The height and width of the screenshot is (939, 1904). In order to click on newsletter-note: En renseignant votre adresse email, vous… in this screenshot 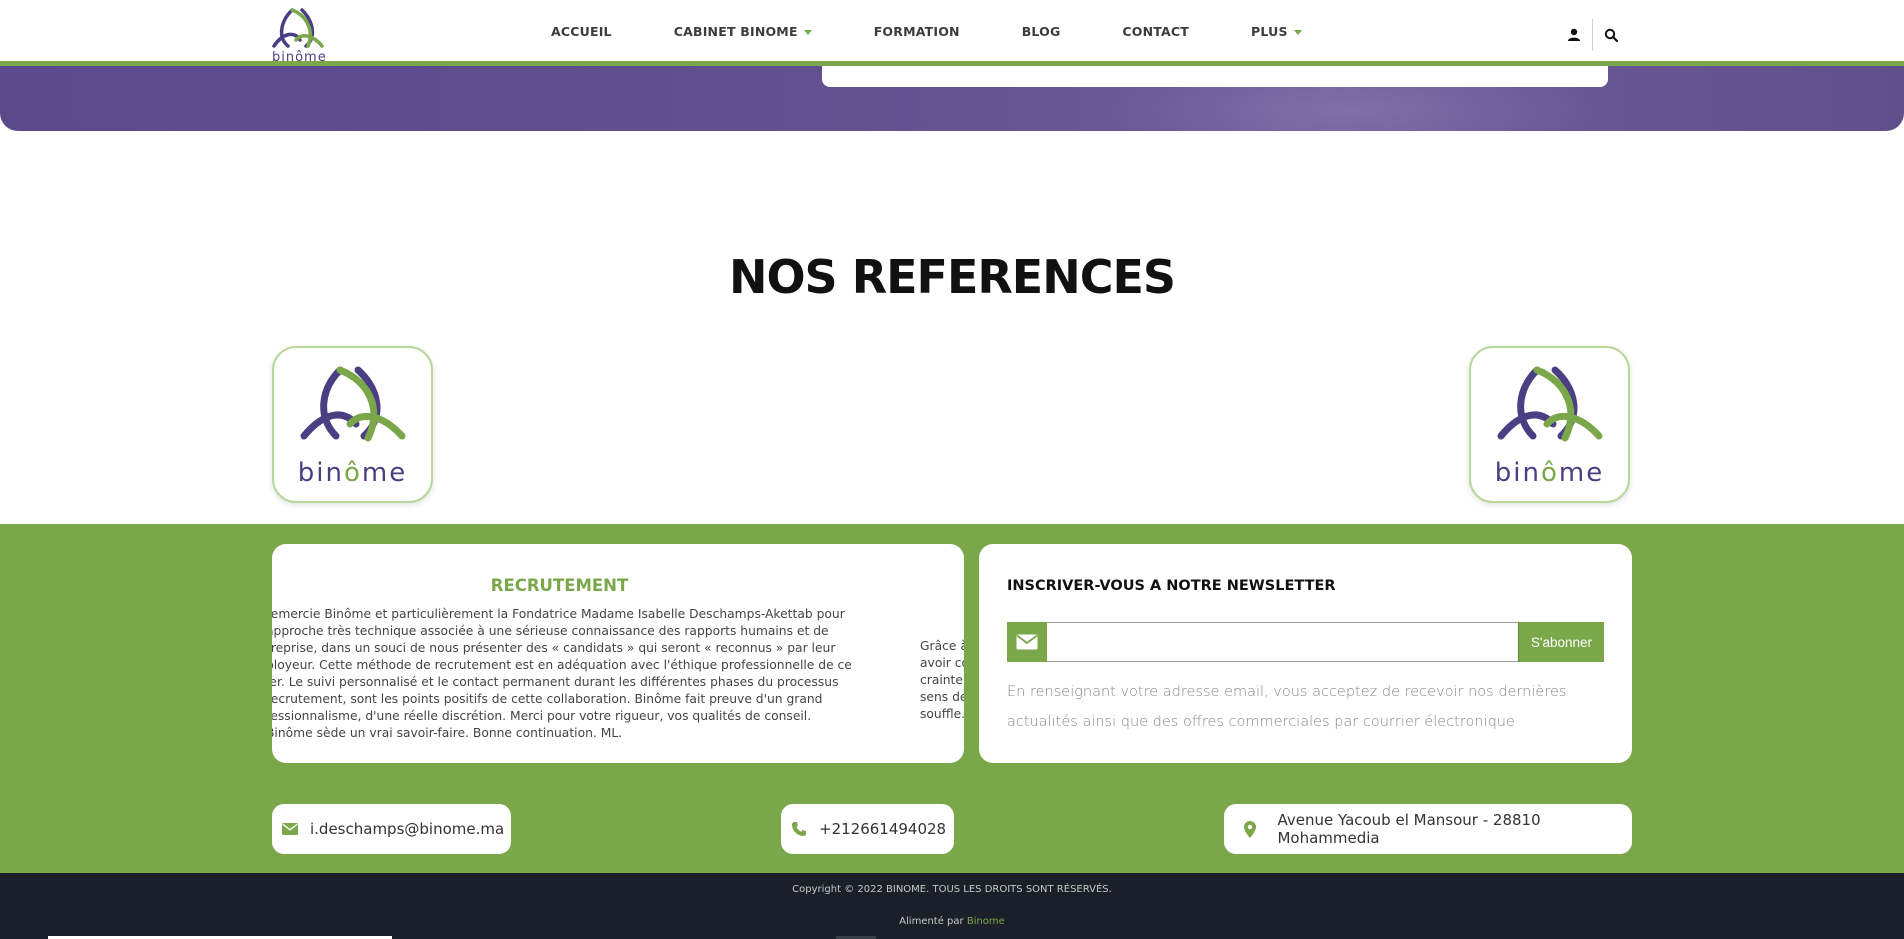, I will do `click(1287, 707)`.